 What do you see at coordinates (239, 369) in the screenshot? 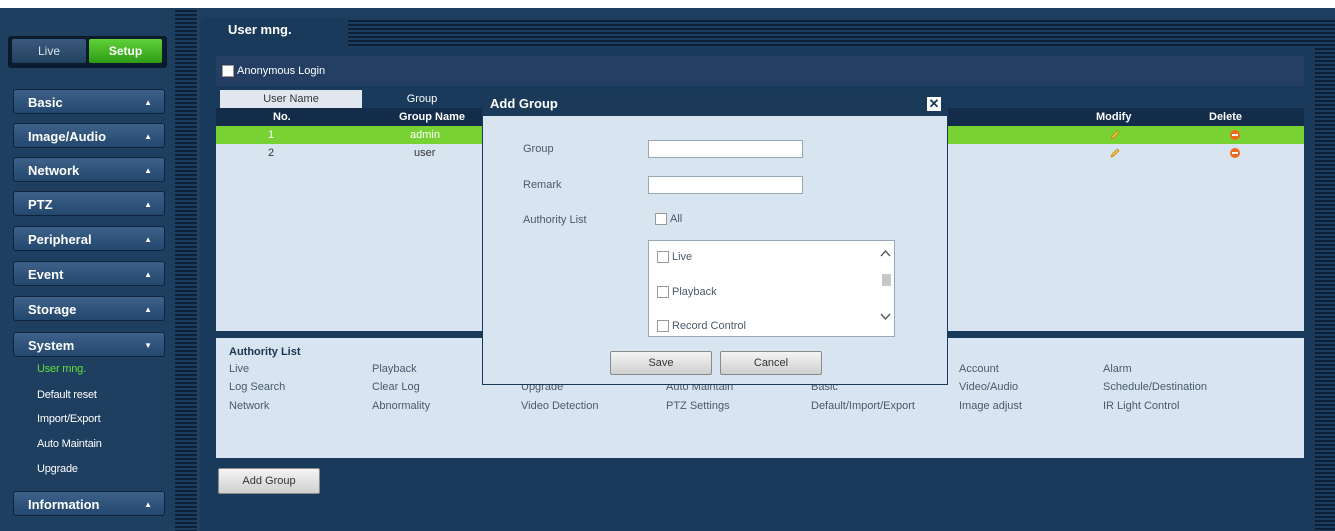
I see `authority-item: Live` at bounding box center [239, 369].